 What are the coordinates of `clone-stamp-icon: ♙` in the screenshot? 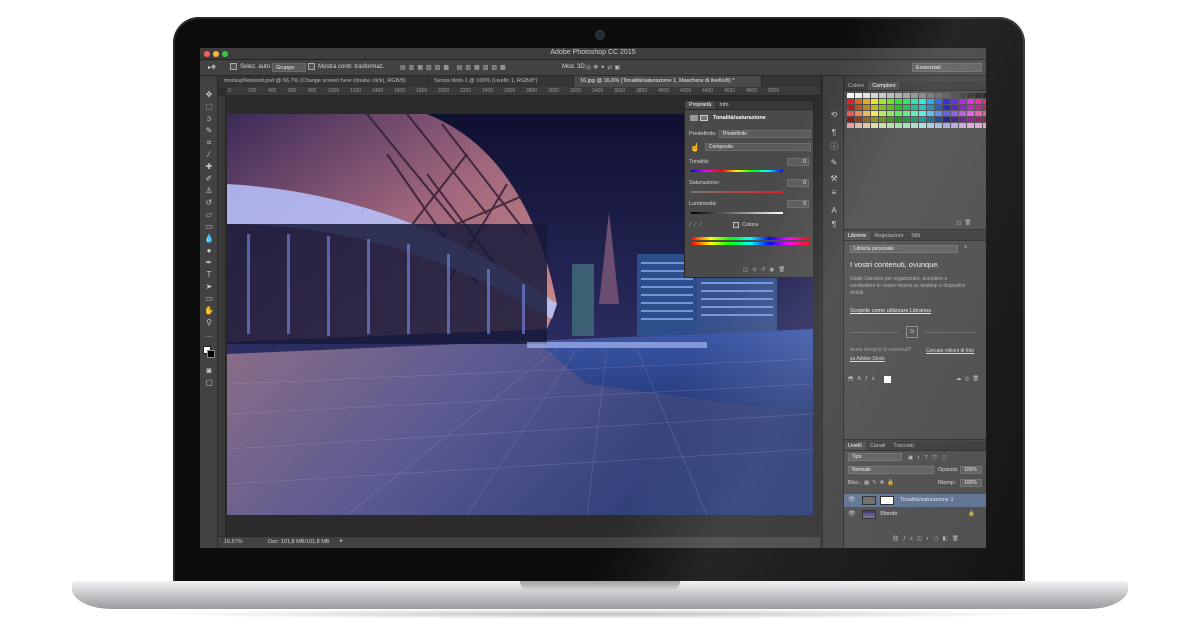 It's located at (209, 191).